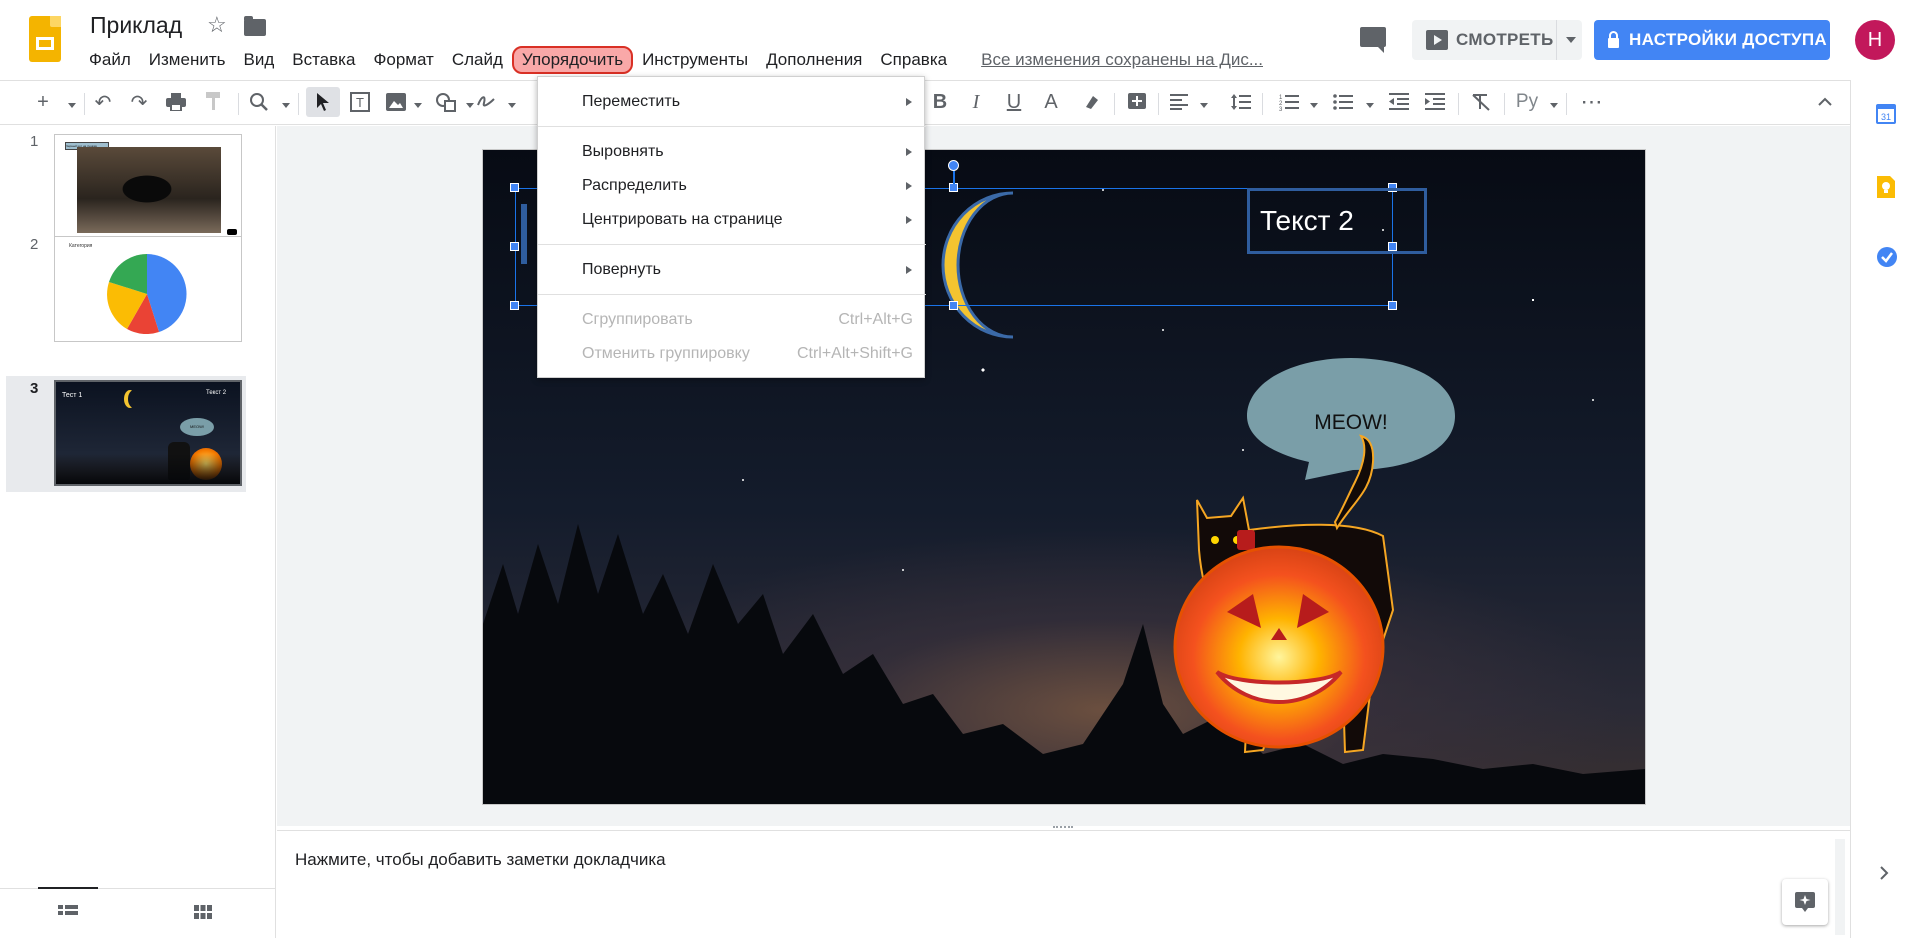  I want to click on calendar-icon: 31, so click(1886, 116).